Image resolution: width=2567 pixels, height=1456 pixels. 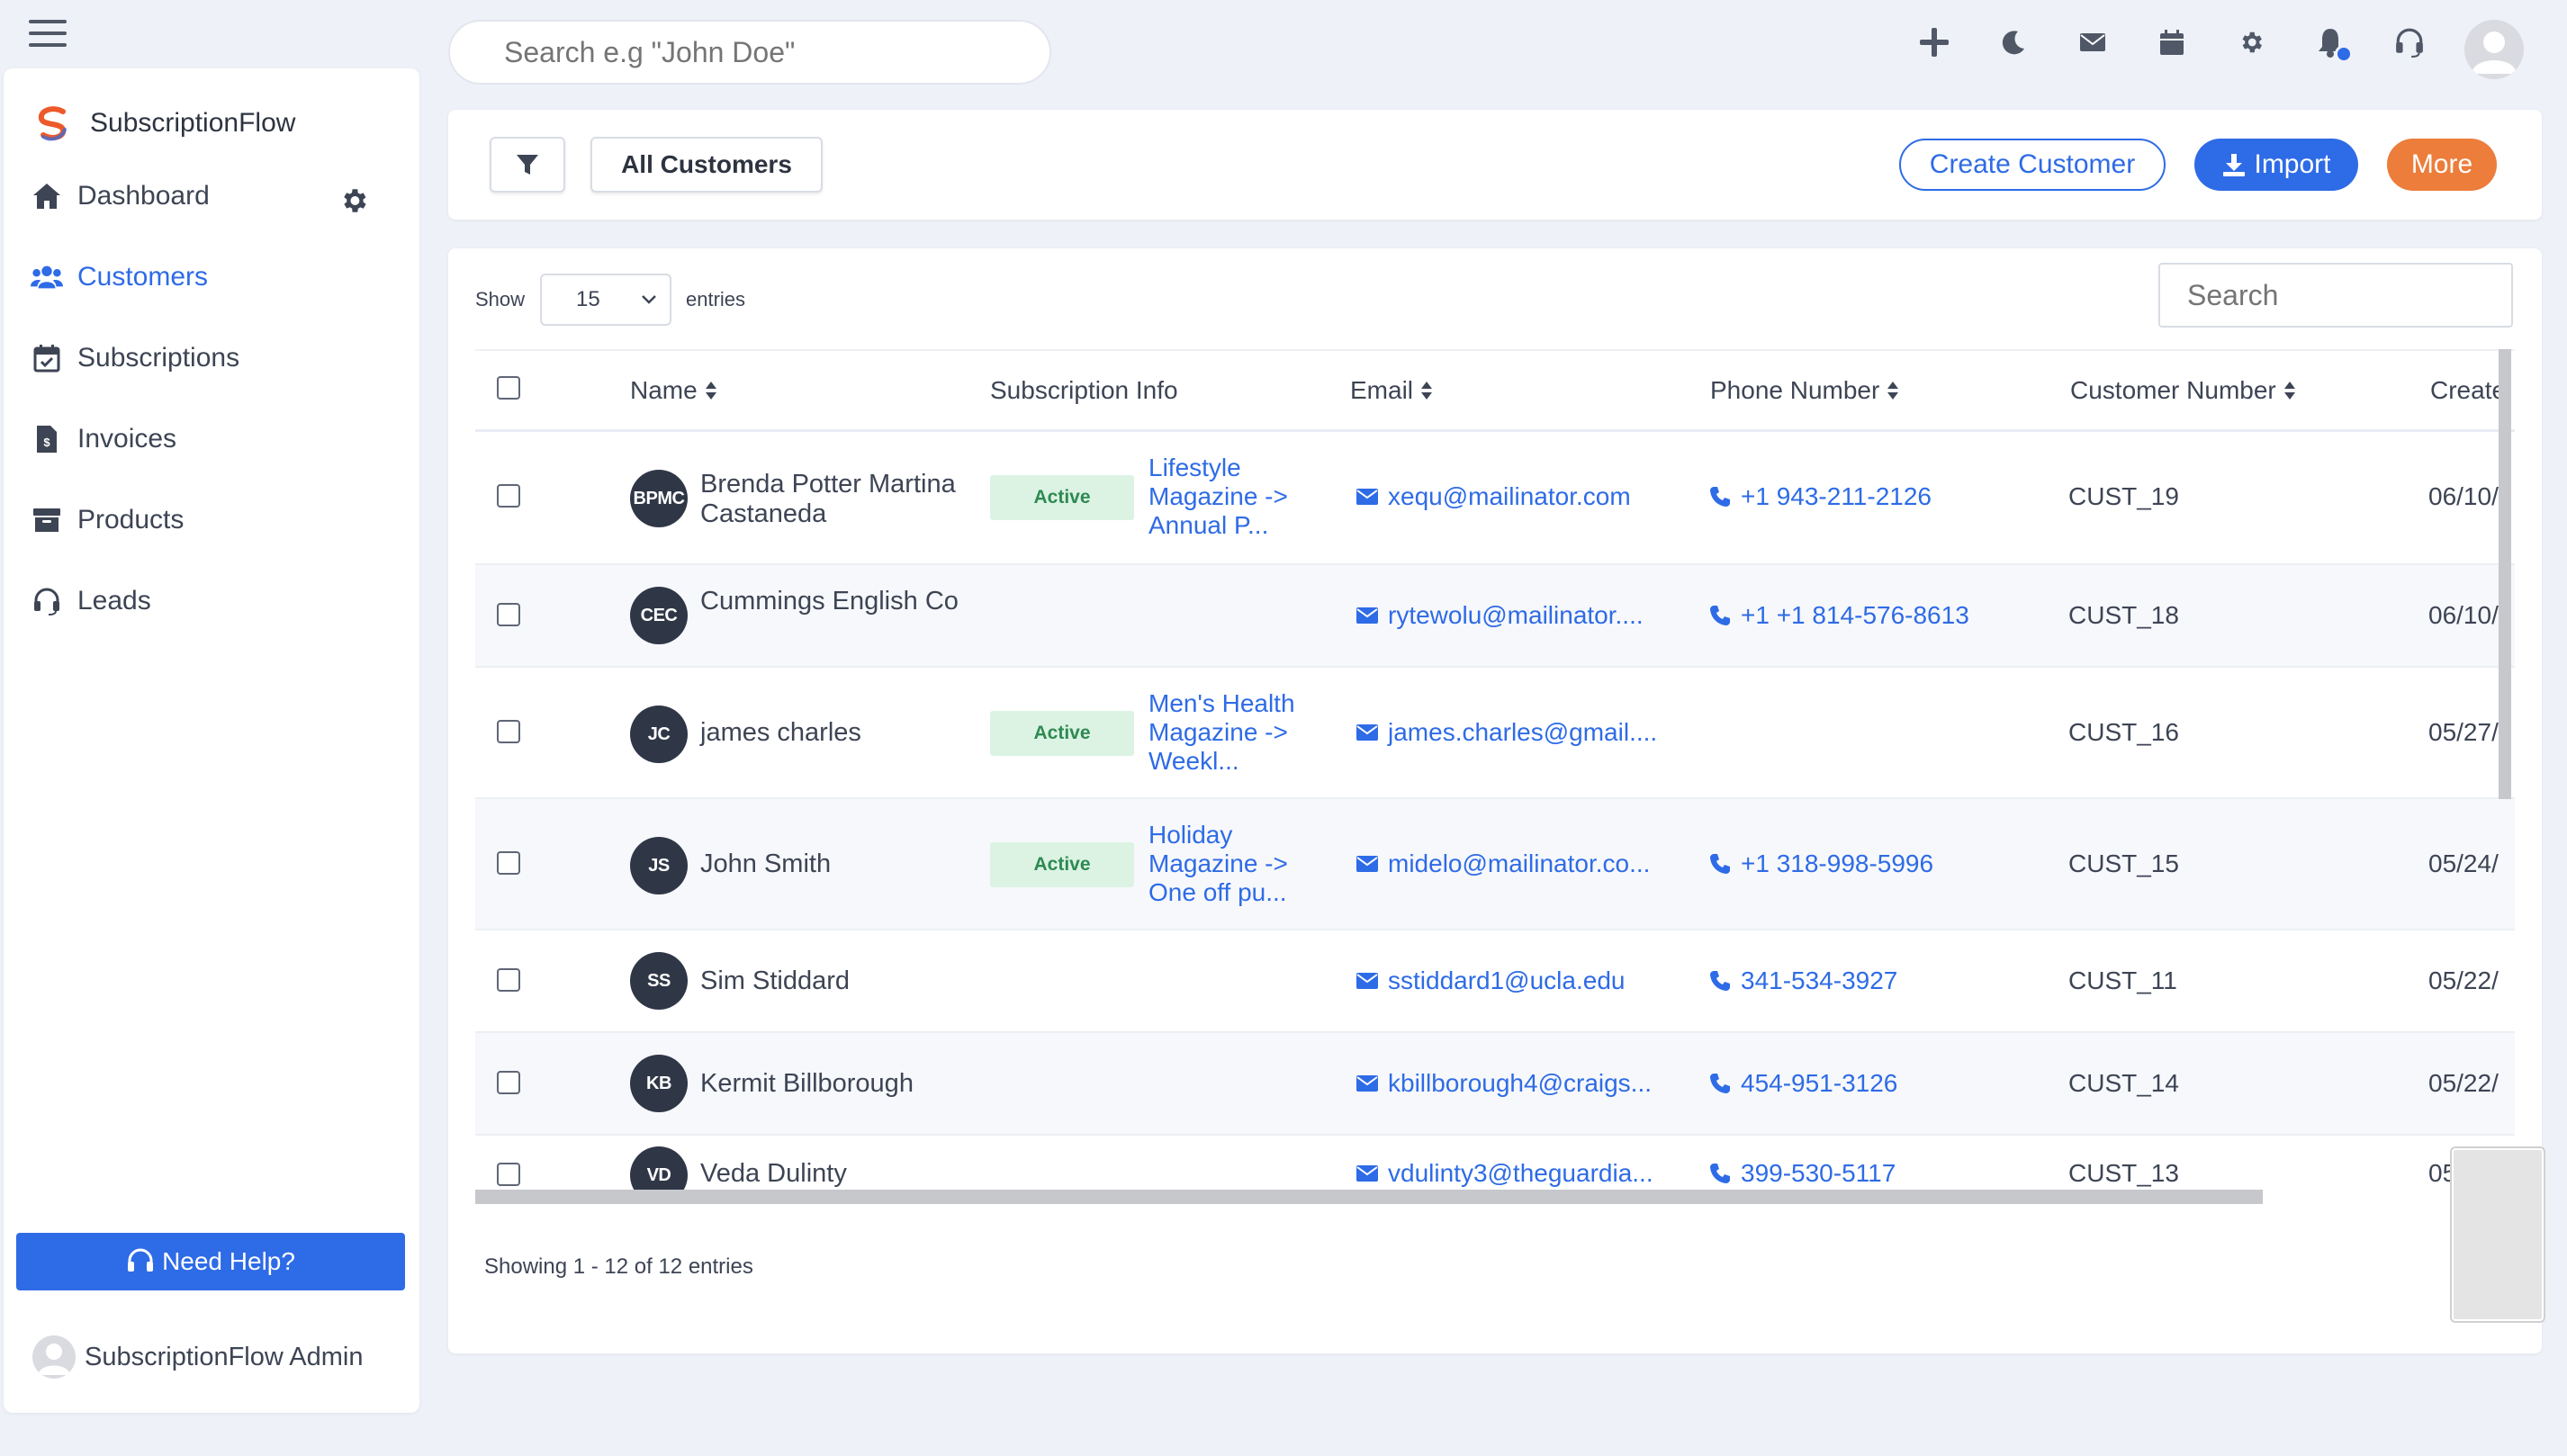 I want to click on phone-link: 341-534-3927, so click(x=1802, y=980).